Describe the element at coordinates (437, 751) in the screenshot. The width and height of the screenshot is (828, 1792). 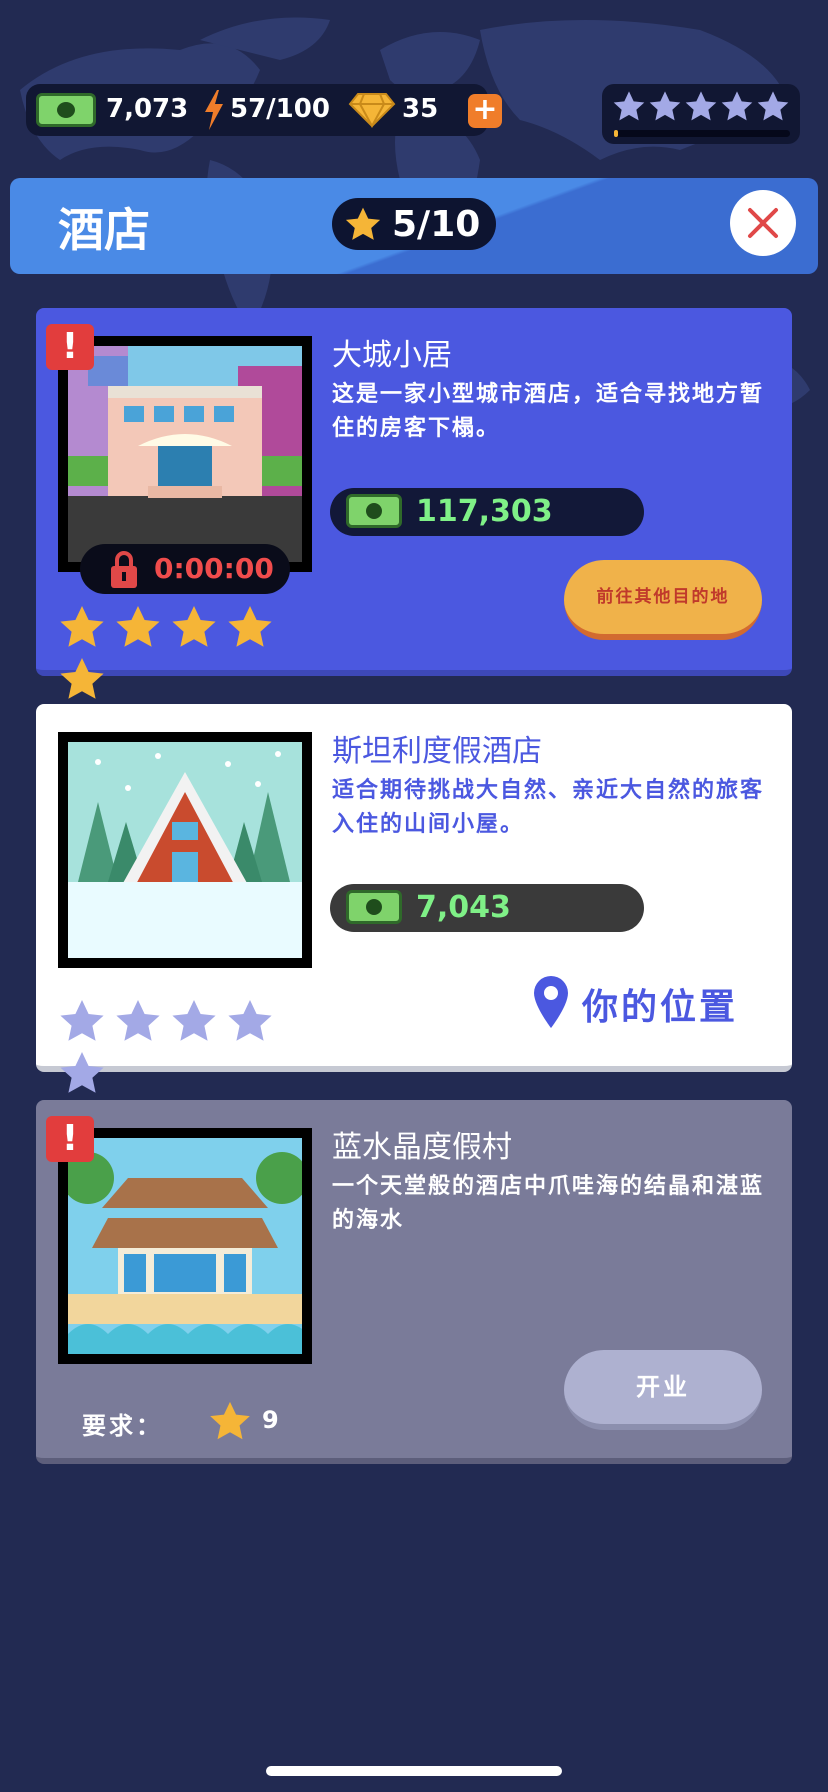
I see `hotel-name: 斯坦利度假酒店` at that location.